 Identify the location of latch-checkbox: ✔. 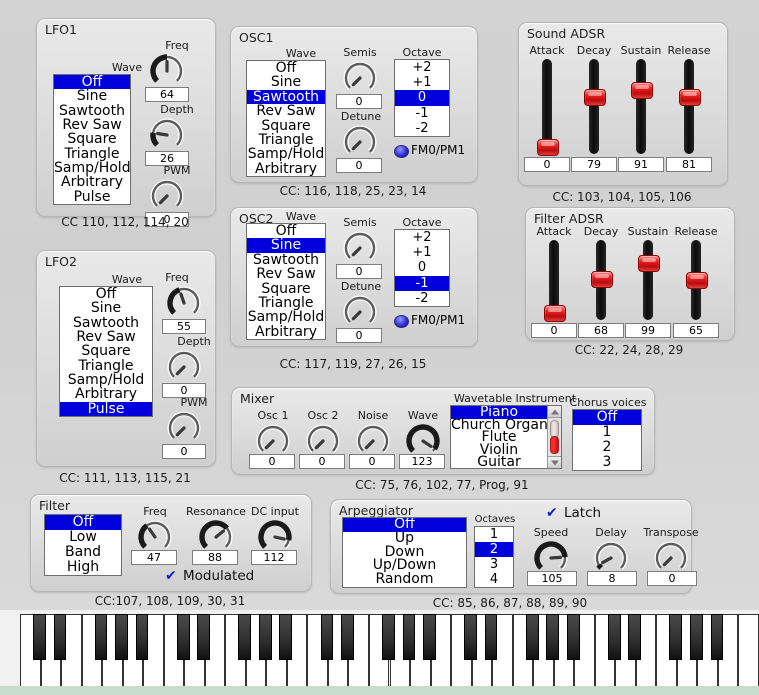
(552, 513).